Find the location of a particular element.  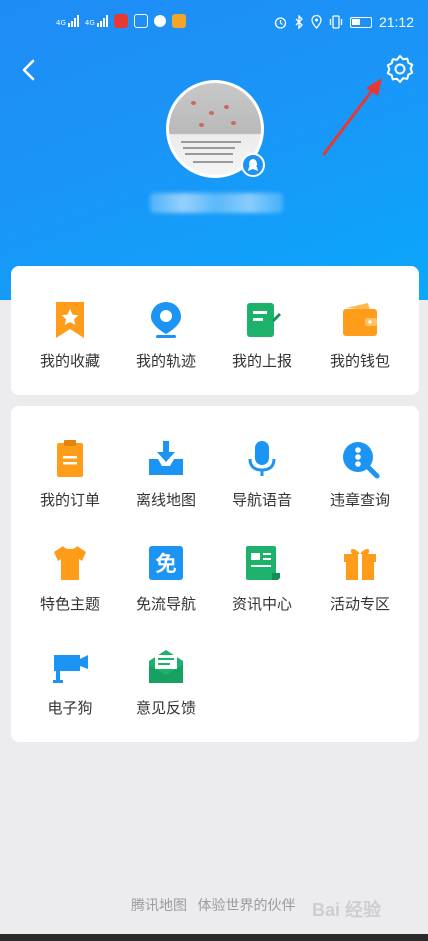

camera-dog-icon is located at coordinates (70, 669).